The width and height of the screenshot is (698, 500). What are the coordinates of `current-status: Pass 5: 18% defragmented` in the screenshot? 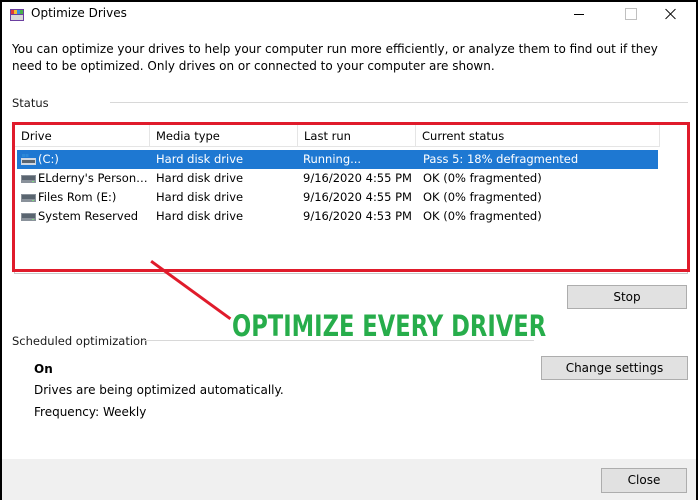 It's located at (501, 159).